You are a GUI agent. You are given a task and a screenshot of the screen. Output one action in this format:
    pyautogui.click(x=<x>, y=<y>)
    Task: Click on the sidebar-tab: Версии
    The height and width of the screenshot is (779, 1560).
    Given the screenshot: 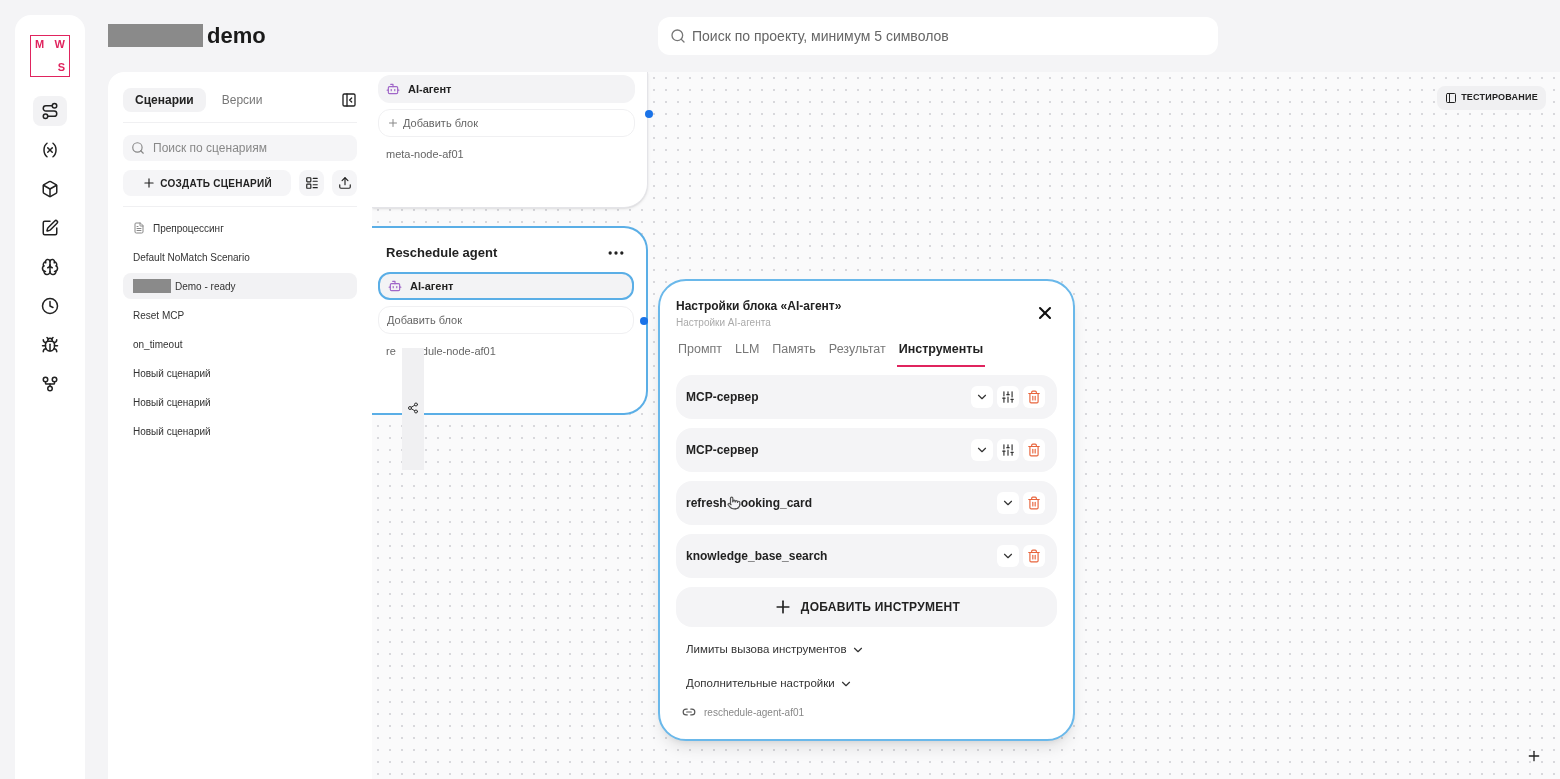 What is the action you would take?
    pyautogui.click(x=242, y=100)
    